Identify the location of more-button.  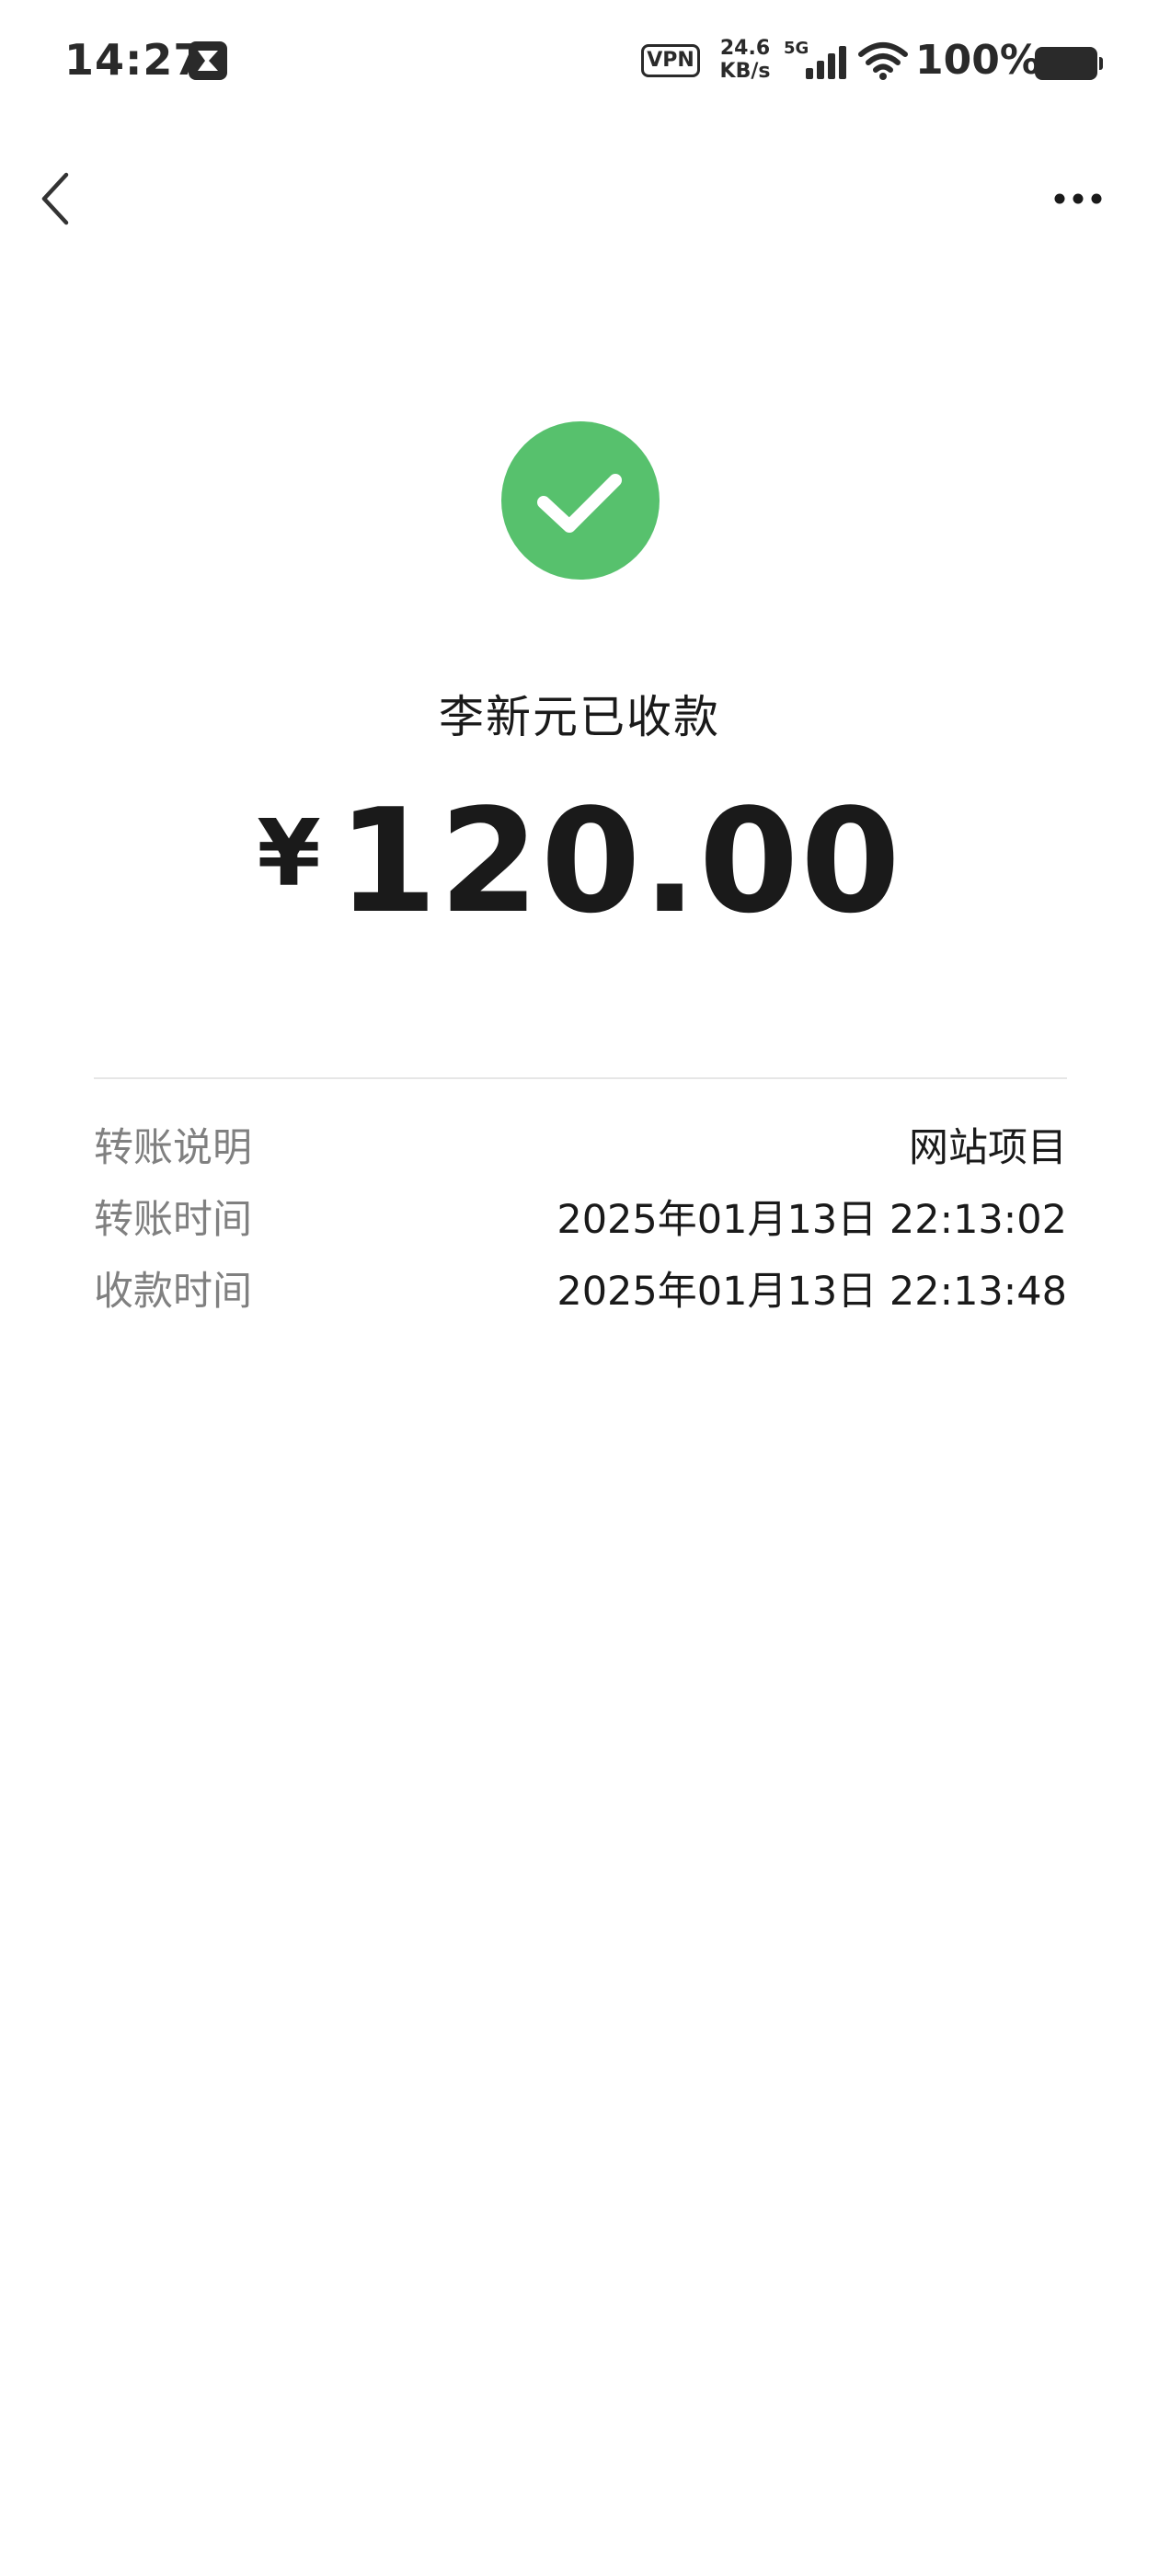
(1076, 199).